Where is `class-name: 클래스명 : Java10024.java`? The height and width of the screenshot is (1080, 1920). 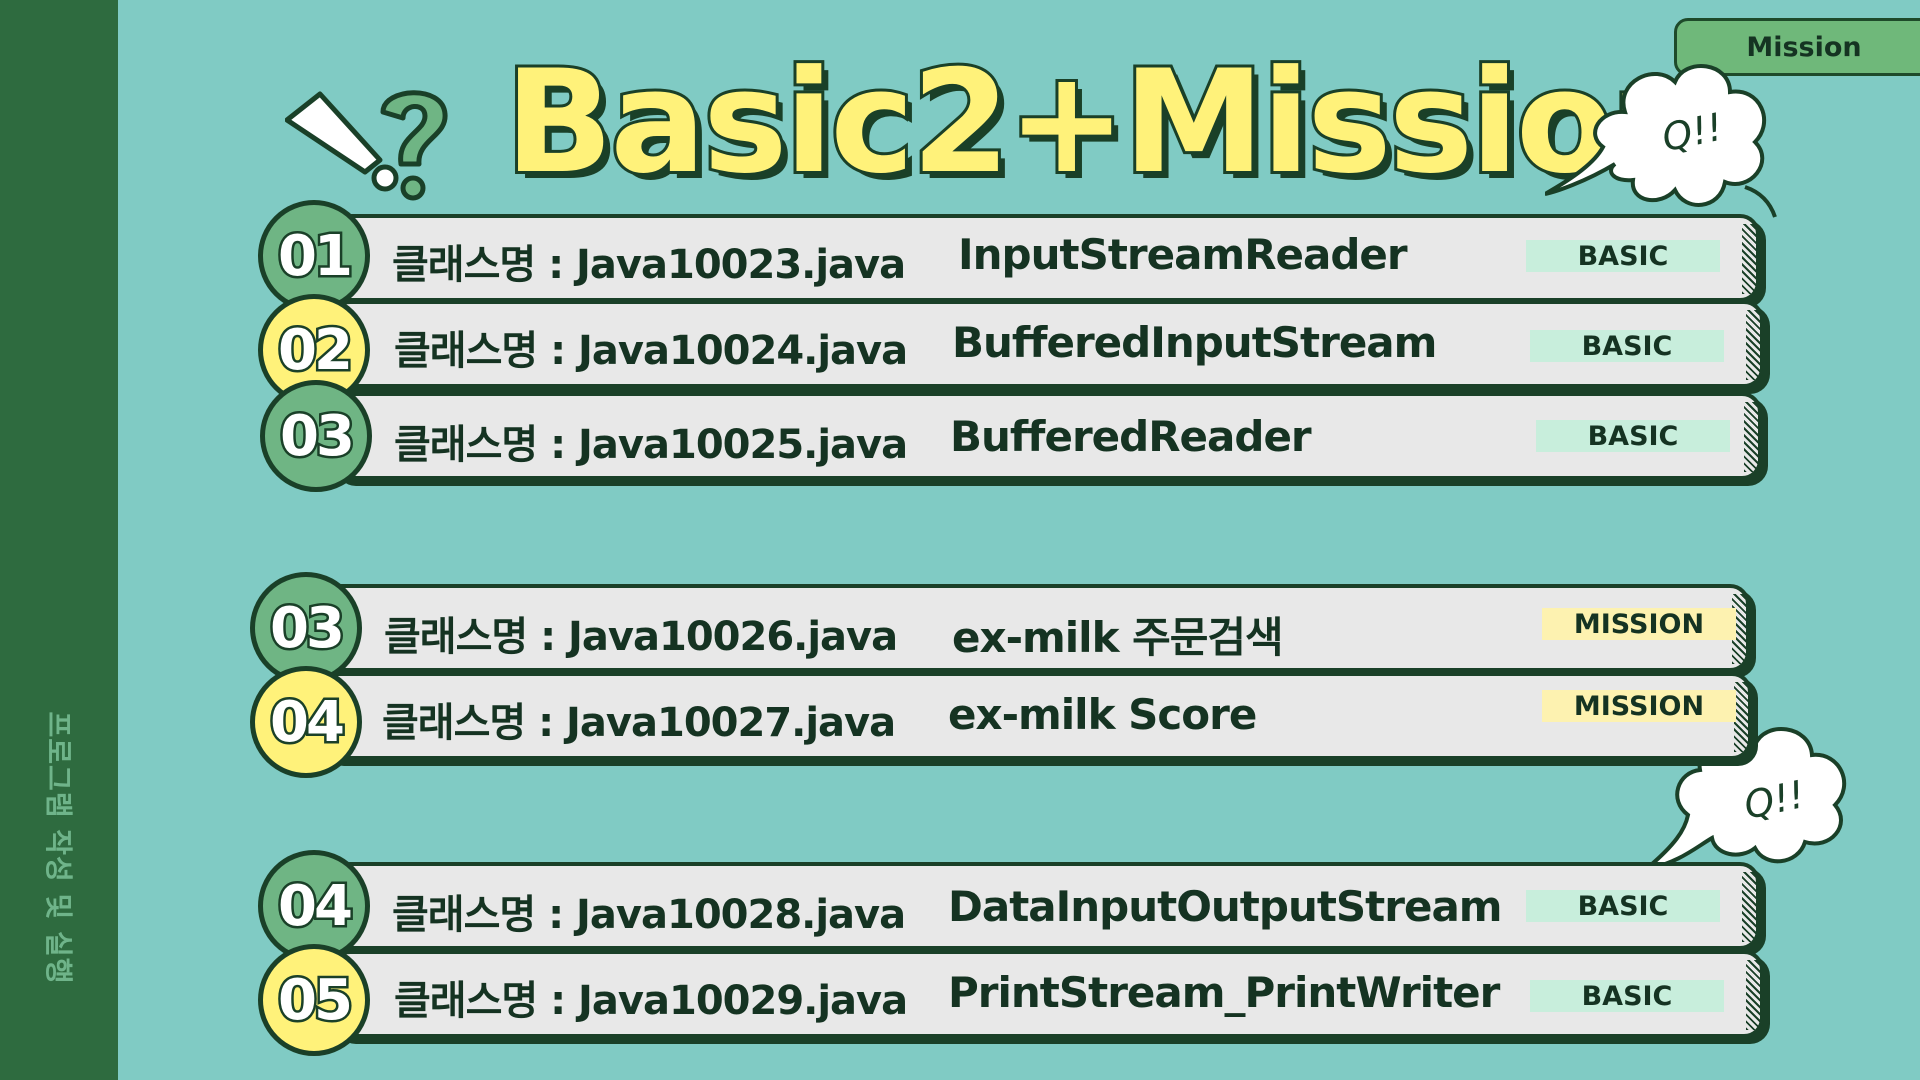 class-name: 클래스명 : Java10024.java is located at coordinates (651, 351).